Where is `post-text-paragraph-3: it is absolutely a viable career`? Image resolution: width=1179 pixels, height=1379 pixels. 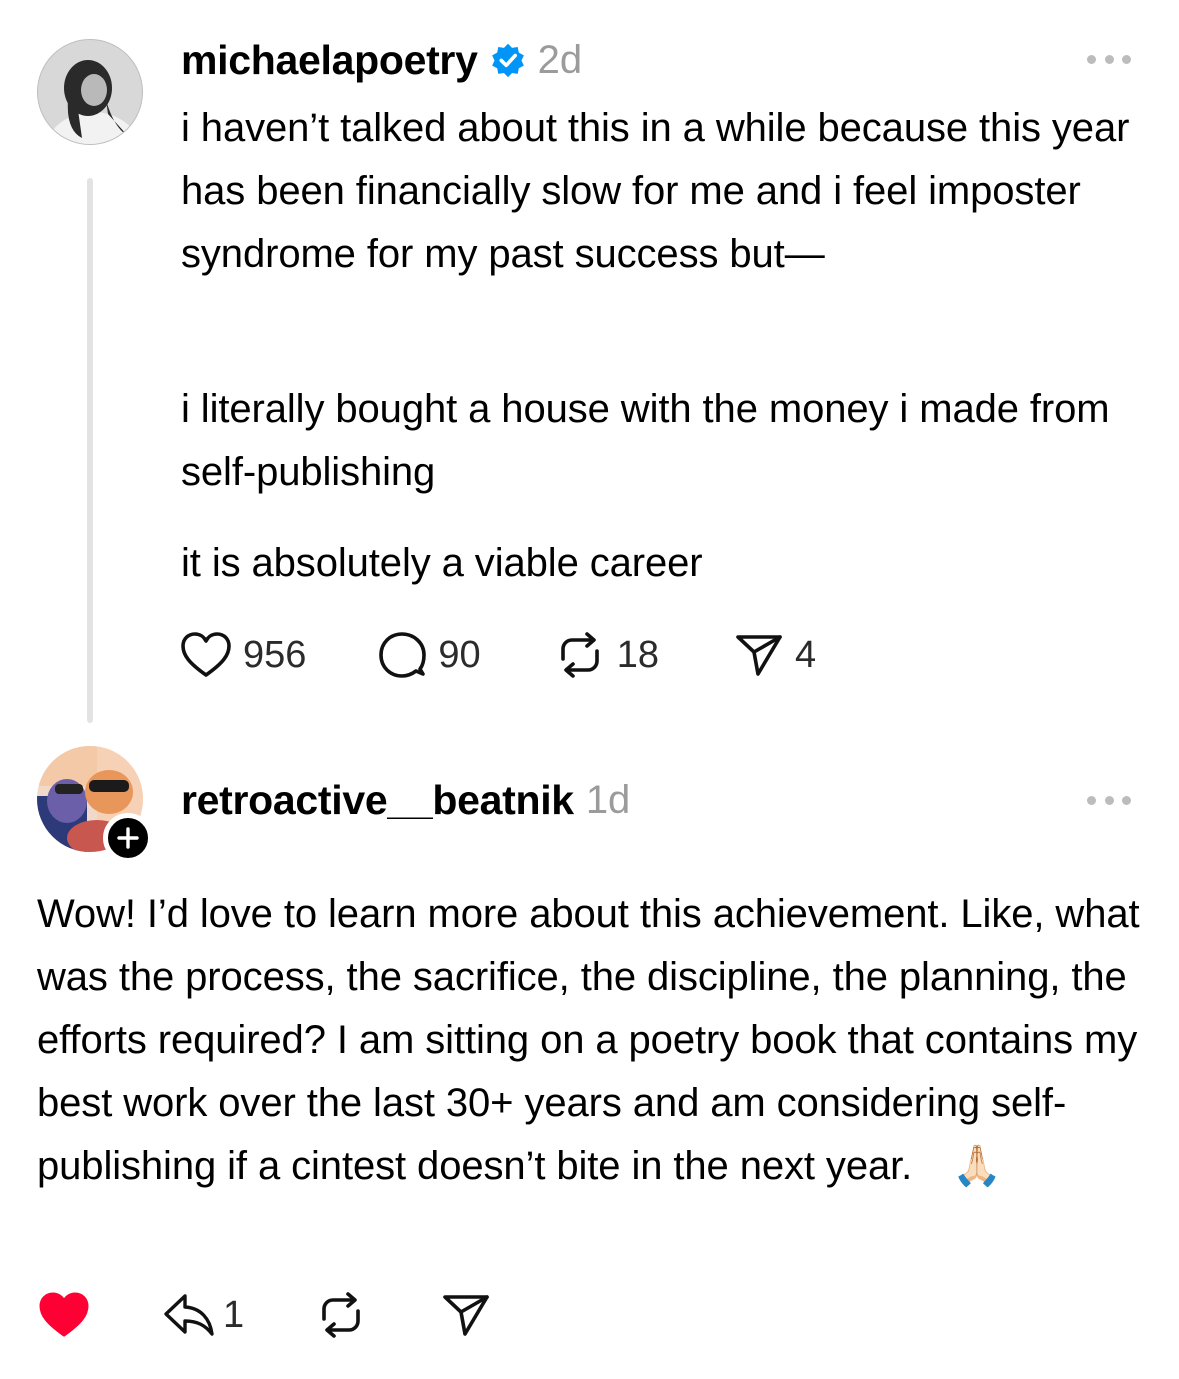 post-text-paragraph-3: it is absolutely a viable career is located at coordinates (442, 563).